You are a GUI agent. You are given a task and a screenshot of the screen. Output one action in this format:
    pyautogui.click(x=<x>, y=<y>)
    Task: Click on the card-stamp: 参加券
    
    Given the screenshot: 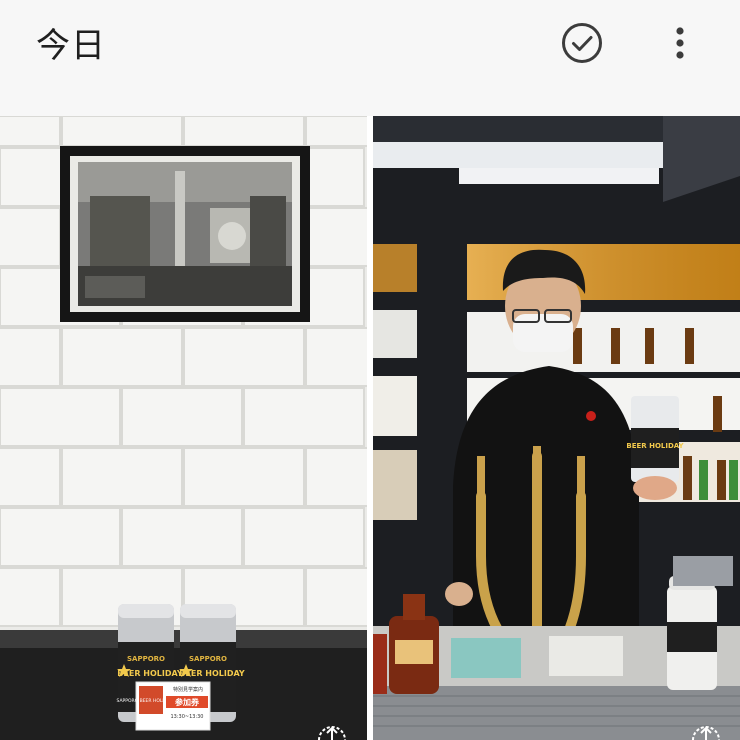 What is the action you would take?
    pyautogui.click(x=187, y=702)
    